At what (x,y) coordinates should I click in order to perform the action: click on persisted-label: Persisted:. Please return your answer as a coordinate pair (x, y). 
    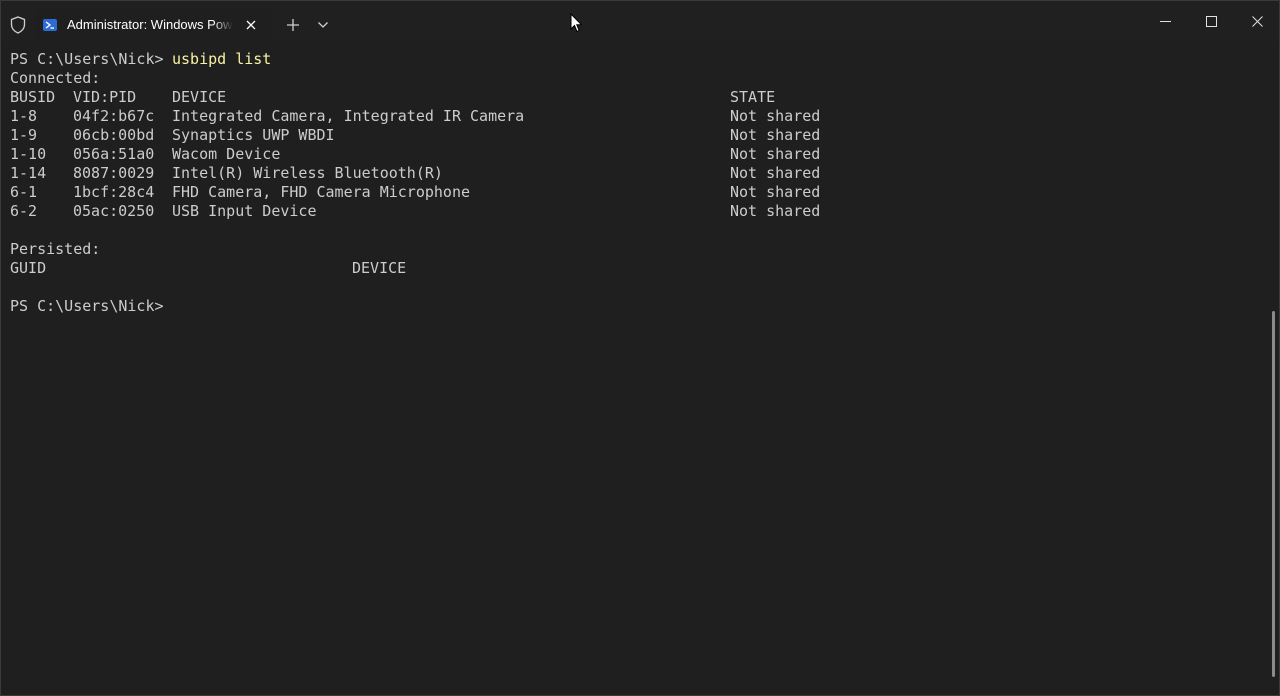
    Looking at the image, I should click on (55, 249).